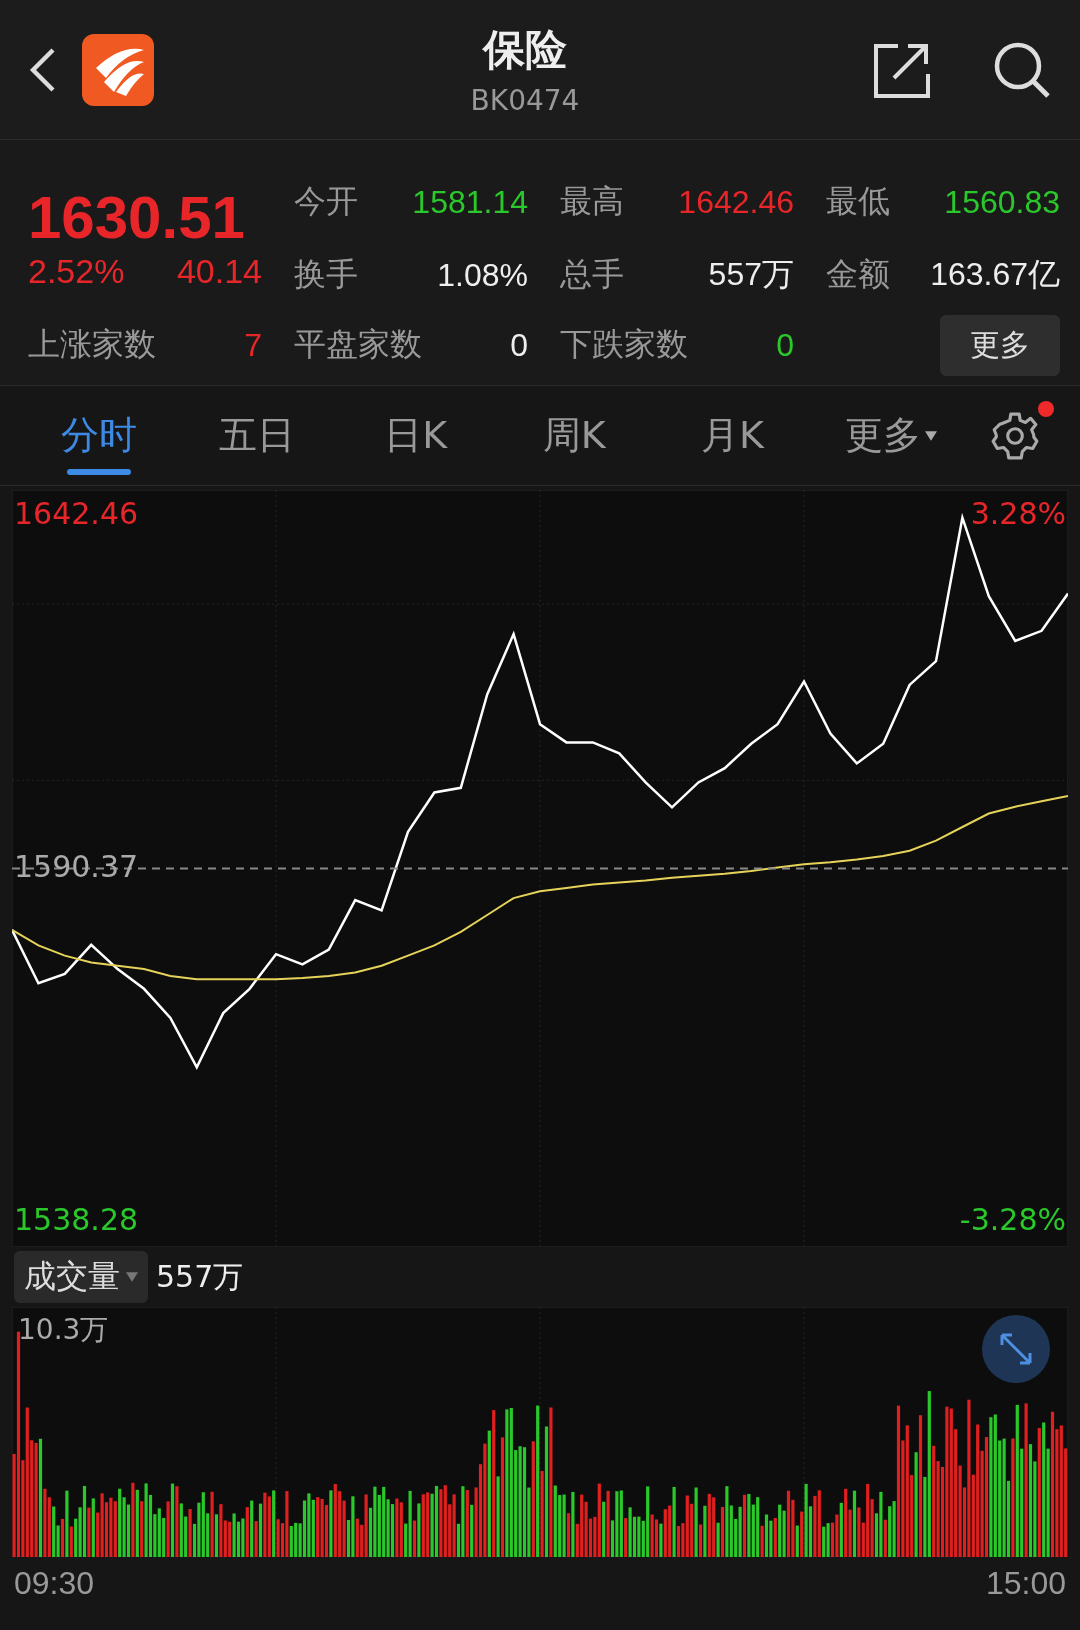 The height and width of the screenshot is (1630, 1080). Describe the element at coordinates (257, 435) in the screenshot. I see `chart-tab: 五日` at that location.